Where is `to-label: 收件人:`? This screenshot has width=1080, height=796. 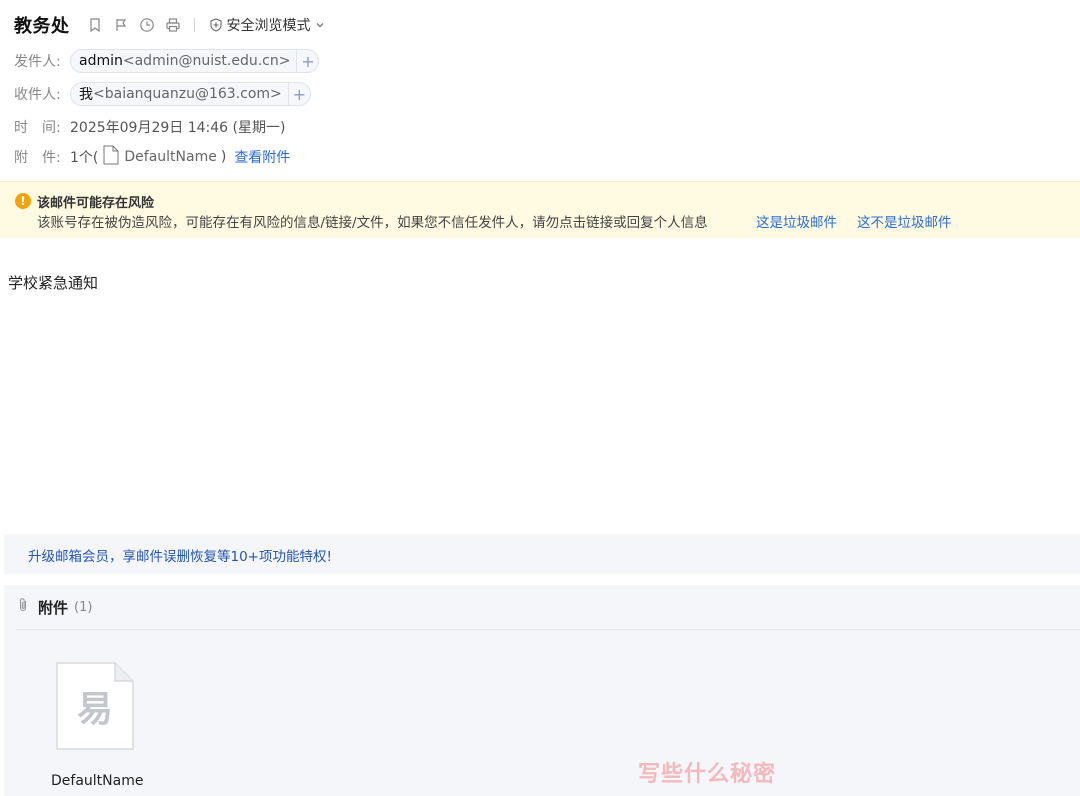 to-label: 收件人: is located at coordinates (37, 95).